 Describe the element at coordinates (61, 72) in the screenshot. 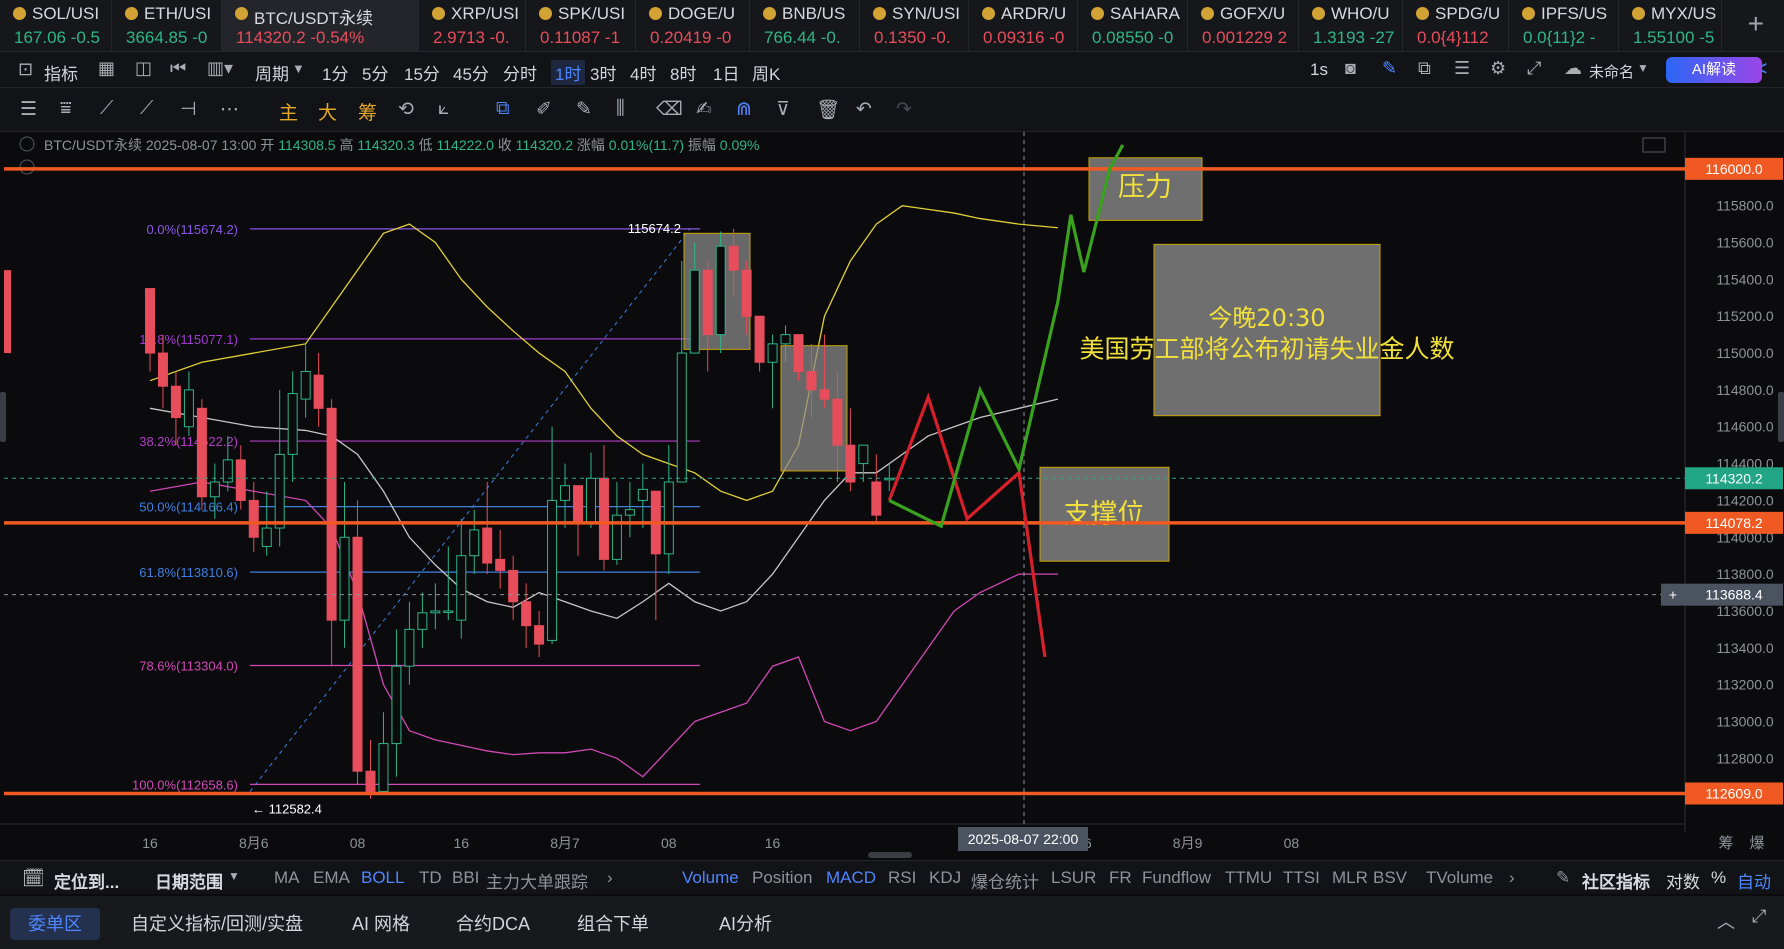

I see `indicator-button: 指标` at that location.